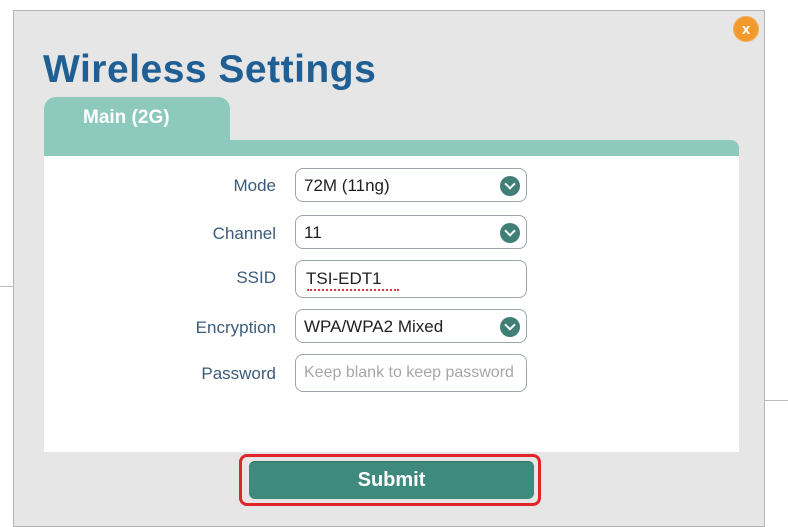 This screenshot has height=527, width=788. I want to click on mode-select: 72M (11ng), so click(411, 185).